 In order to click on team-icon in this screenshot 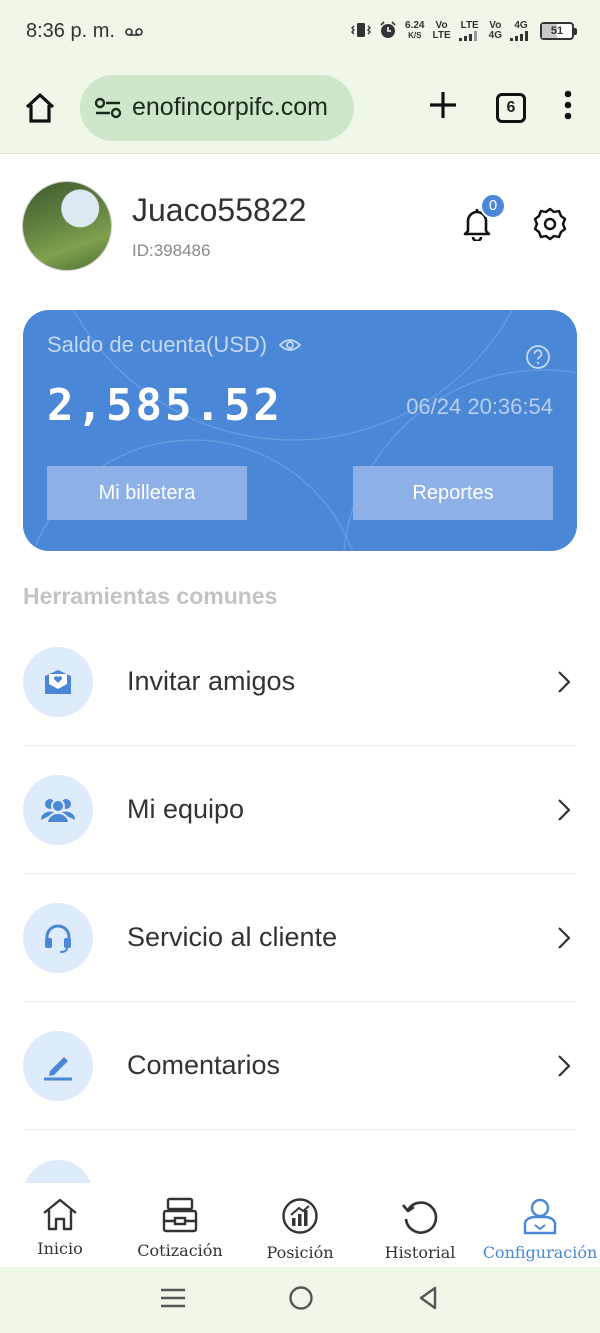, I will do `click(58, 811)`.